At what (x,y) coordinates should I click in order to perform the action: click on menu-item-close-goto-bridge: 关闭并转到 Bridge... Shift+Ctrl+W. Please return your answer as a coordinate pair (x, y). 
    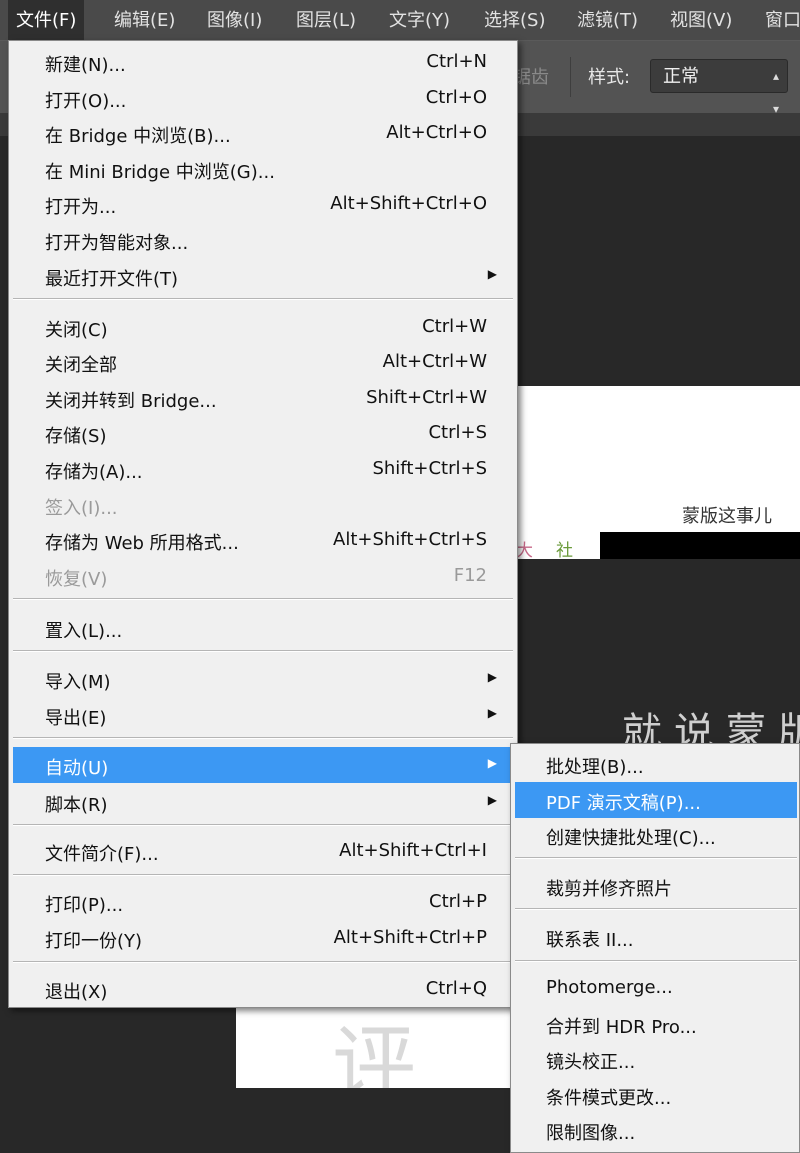
    Looking at the image, I should click on (263, 398).